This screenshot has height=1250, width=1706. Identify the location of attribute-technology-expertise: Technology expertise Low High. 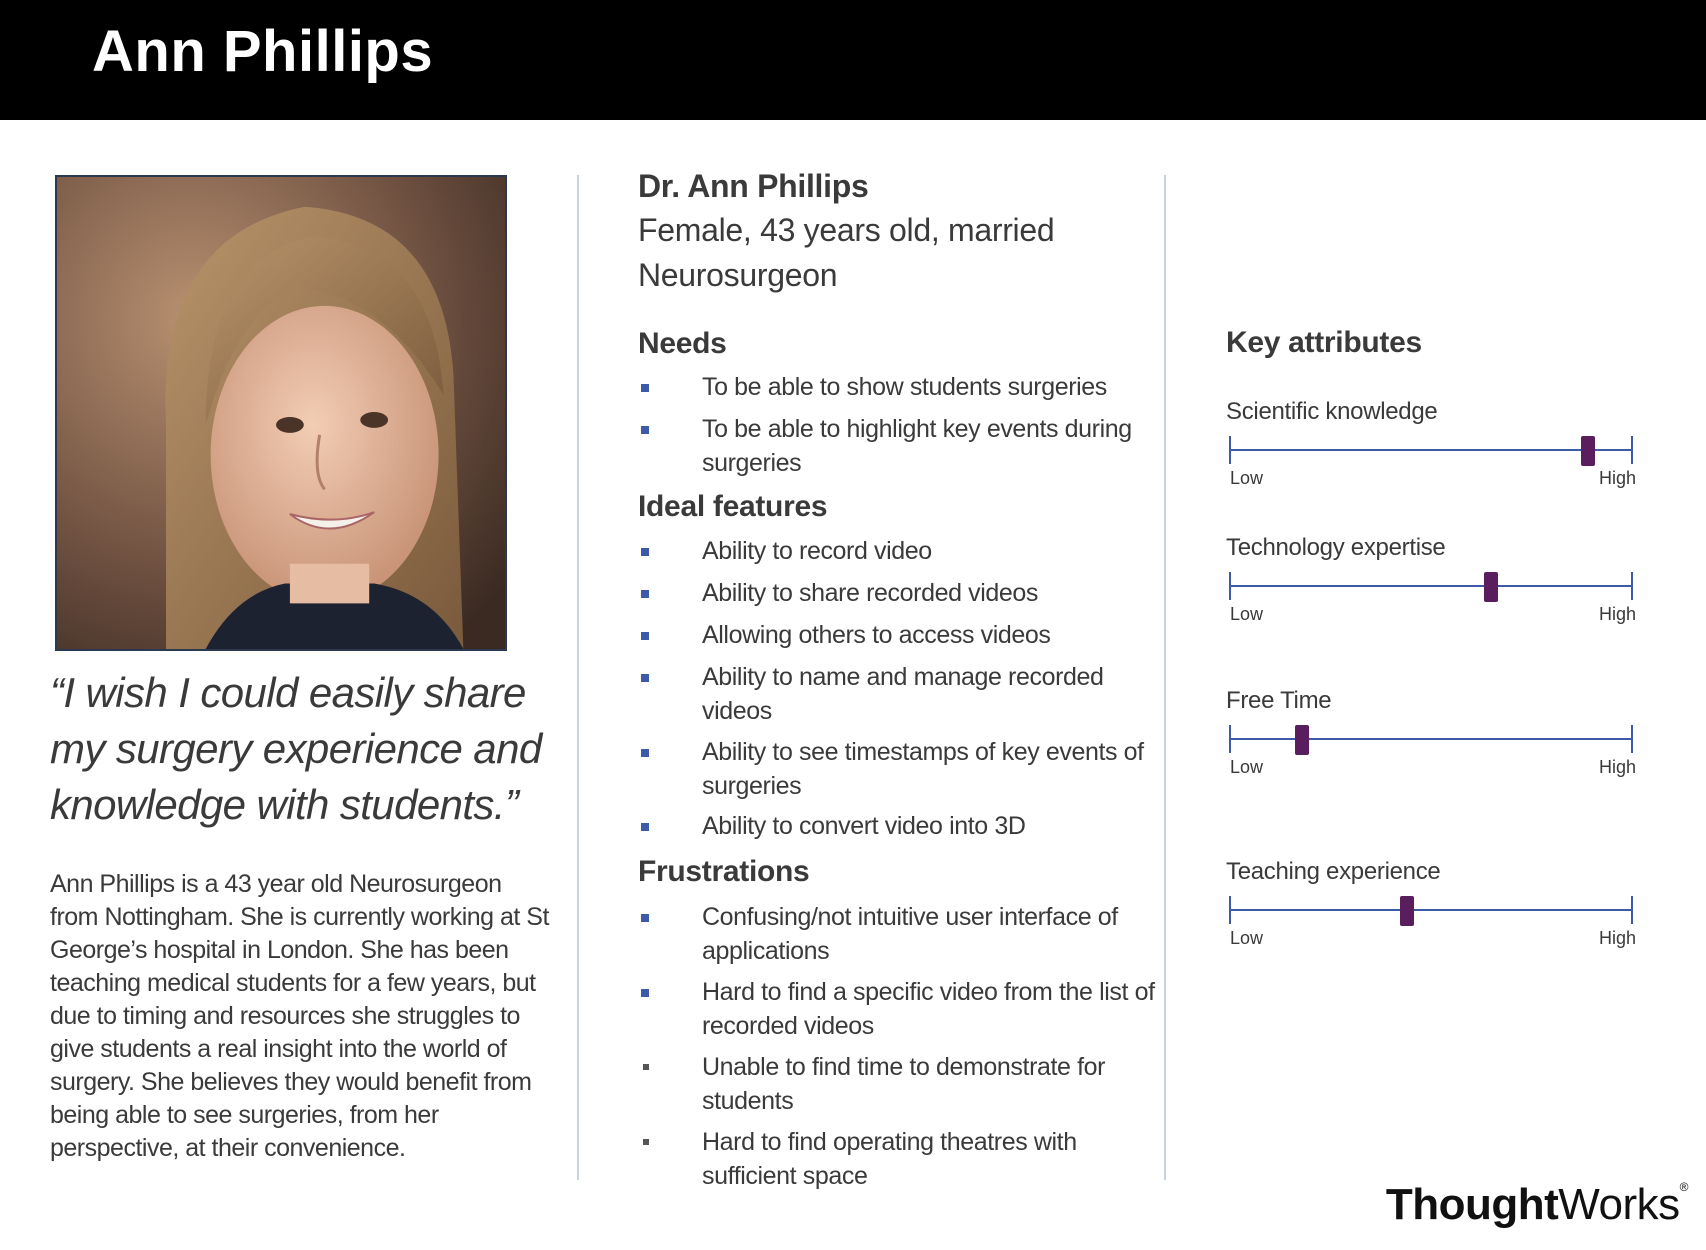
(1431, 589).